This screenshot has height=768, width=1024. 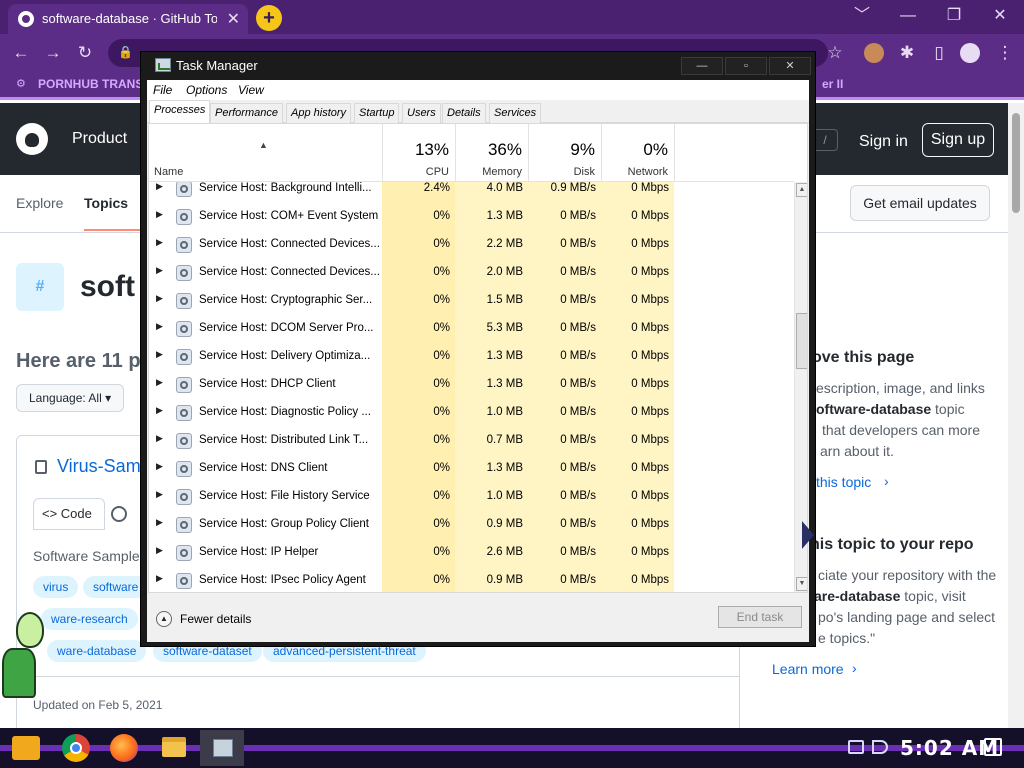 I want to click on bookmark-item: er II, so click(x=832, y=84).